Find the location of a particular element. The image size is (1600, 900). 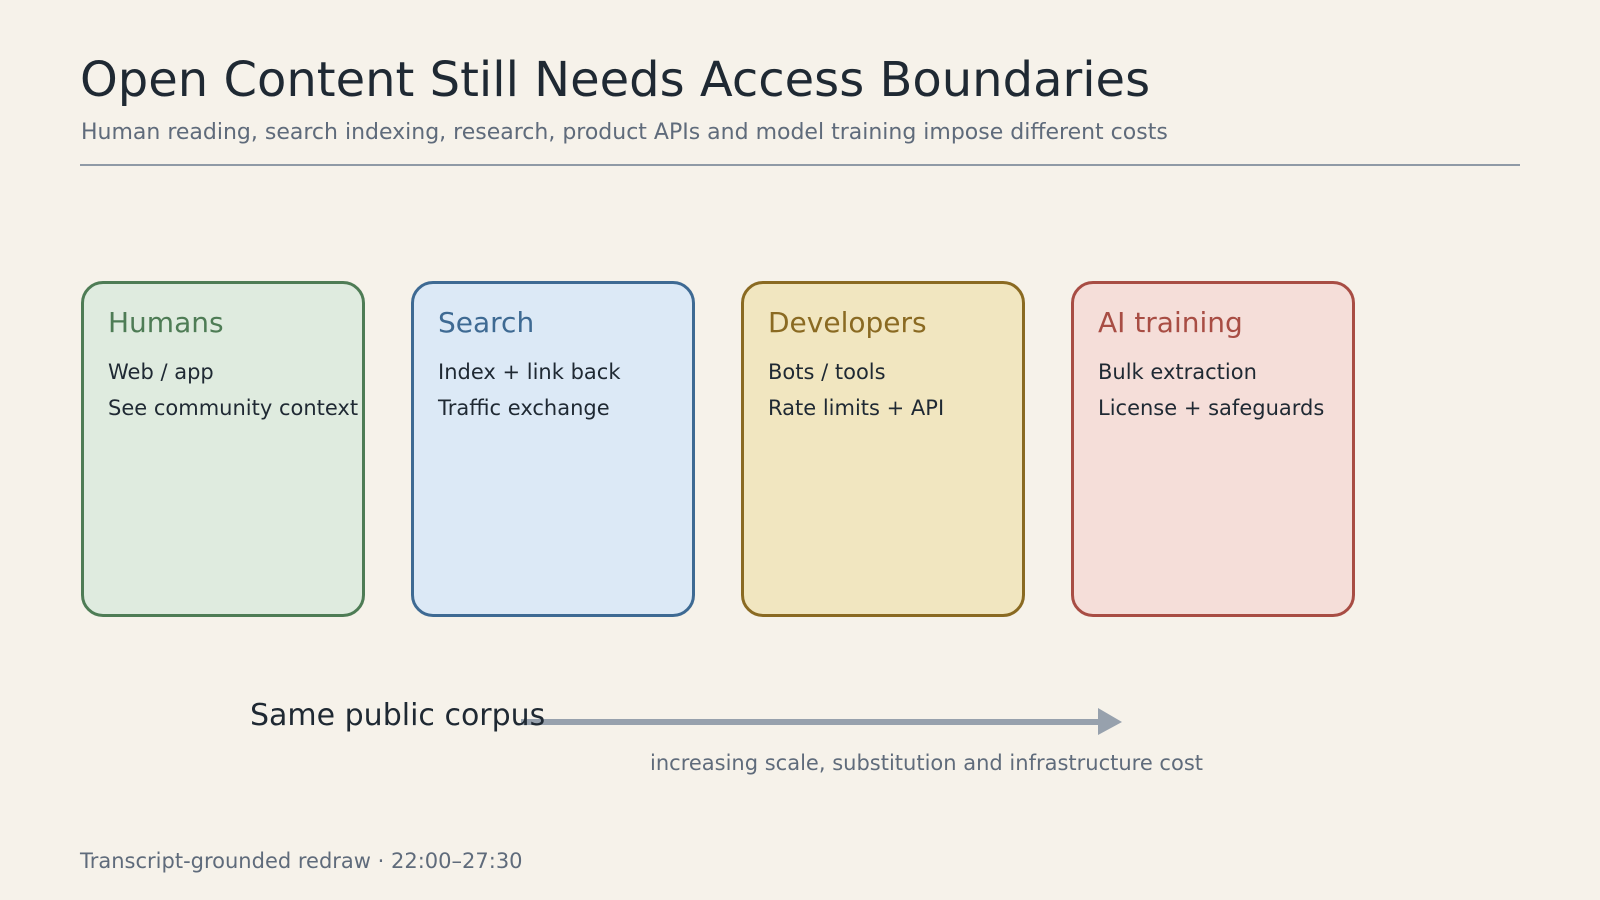

flow-label: Same public corpus is located at coordinates (398, 715).